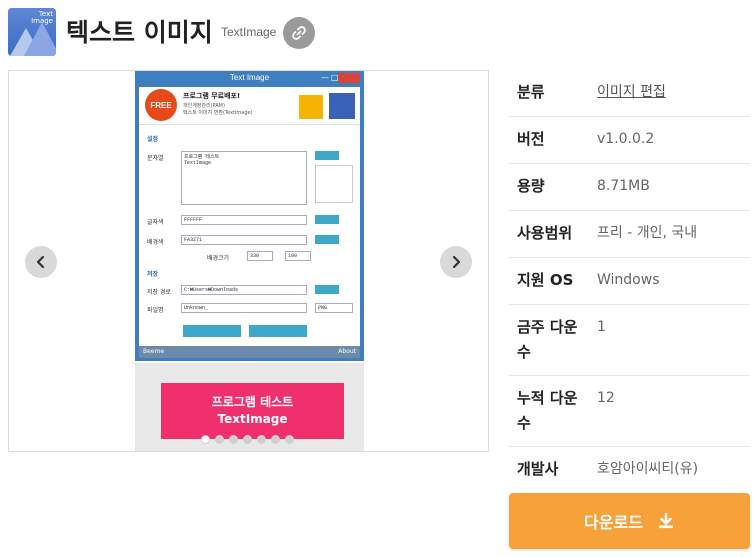 The width and height of the screenshot is (755, 557). I want to click on minimize-icon: —, so click(325, 77).